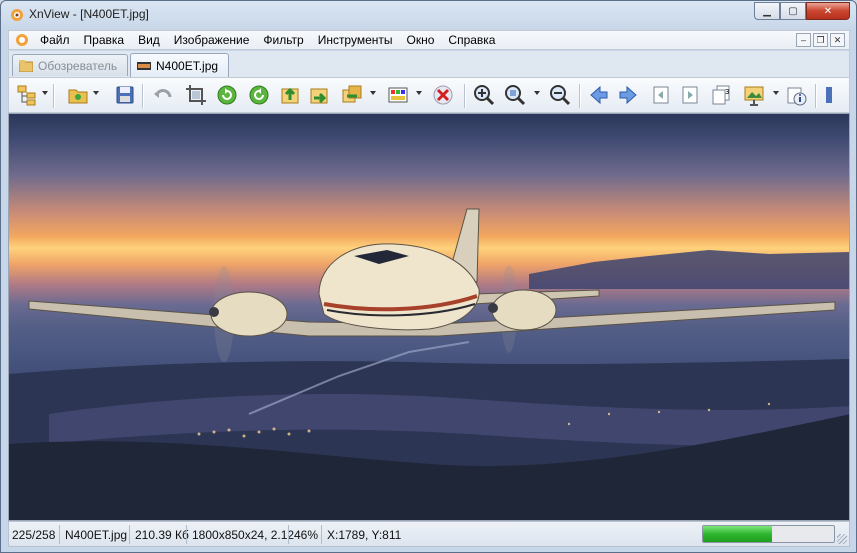  I want to click on undo-icon, so click(163, 95).